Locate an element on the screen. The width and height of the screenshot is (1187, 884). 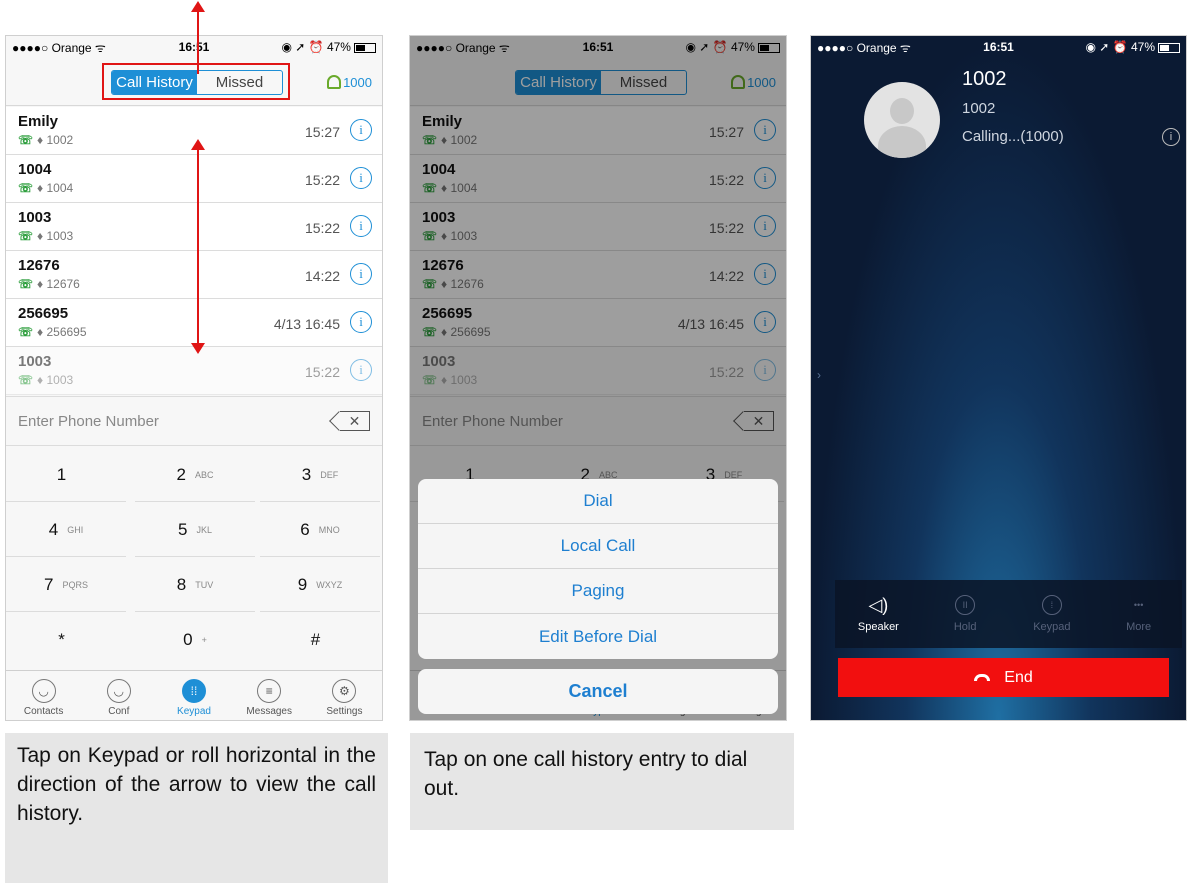
tab-conf: ◡Conf is located at coordinates (118, 695).